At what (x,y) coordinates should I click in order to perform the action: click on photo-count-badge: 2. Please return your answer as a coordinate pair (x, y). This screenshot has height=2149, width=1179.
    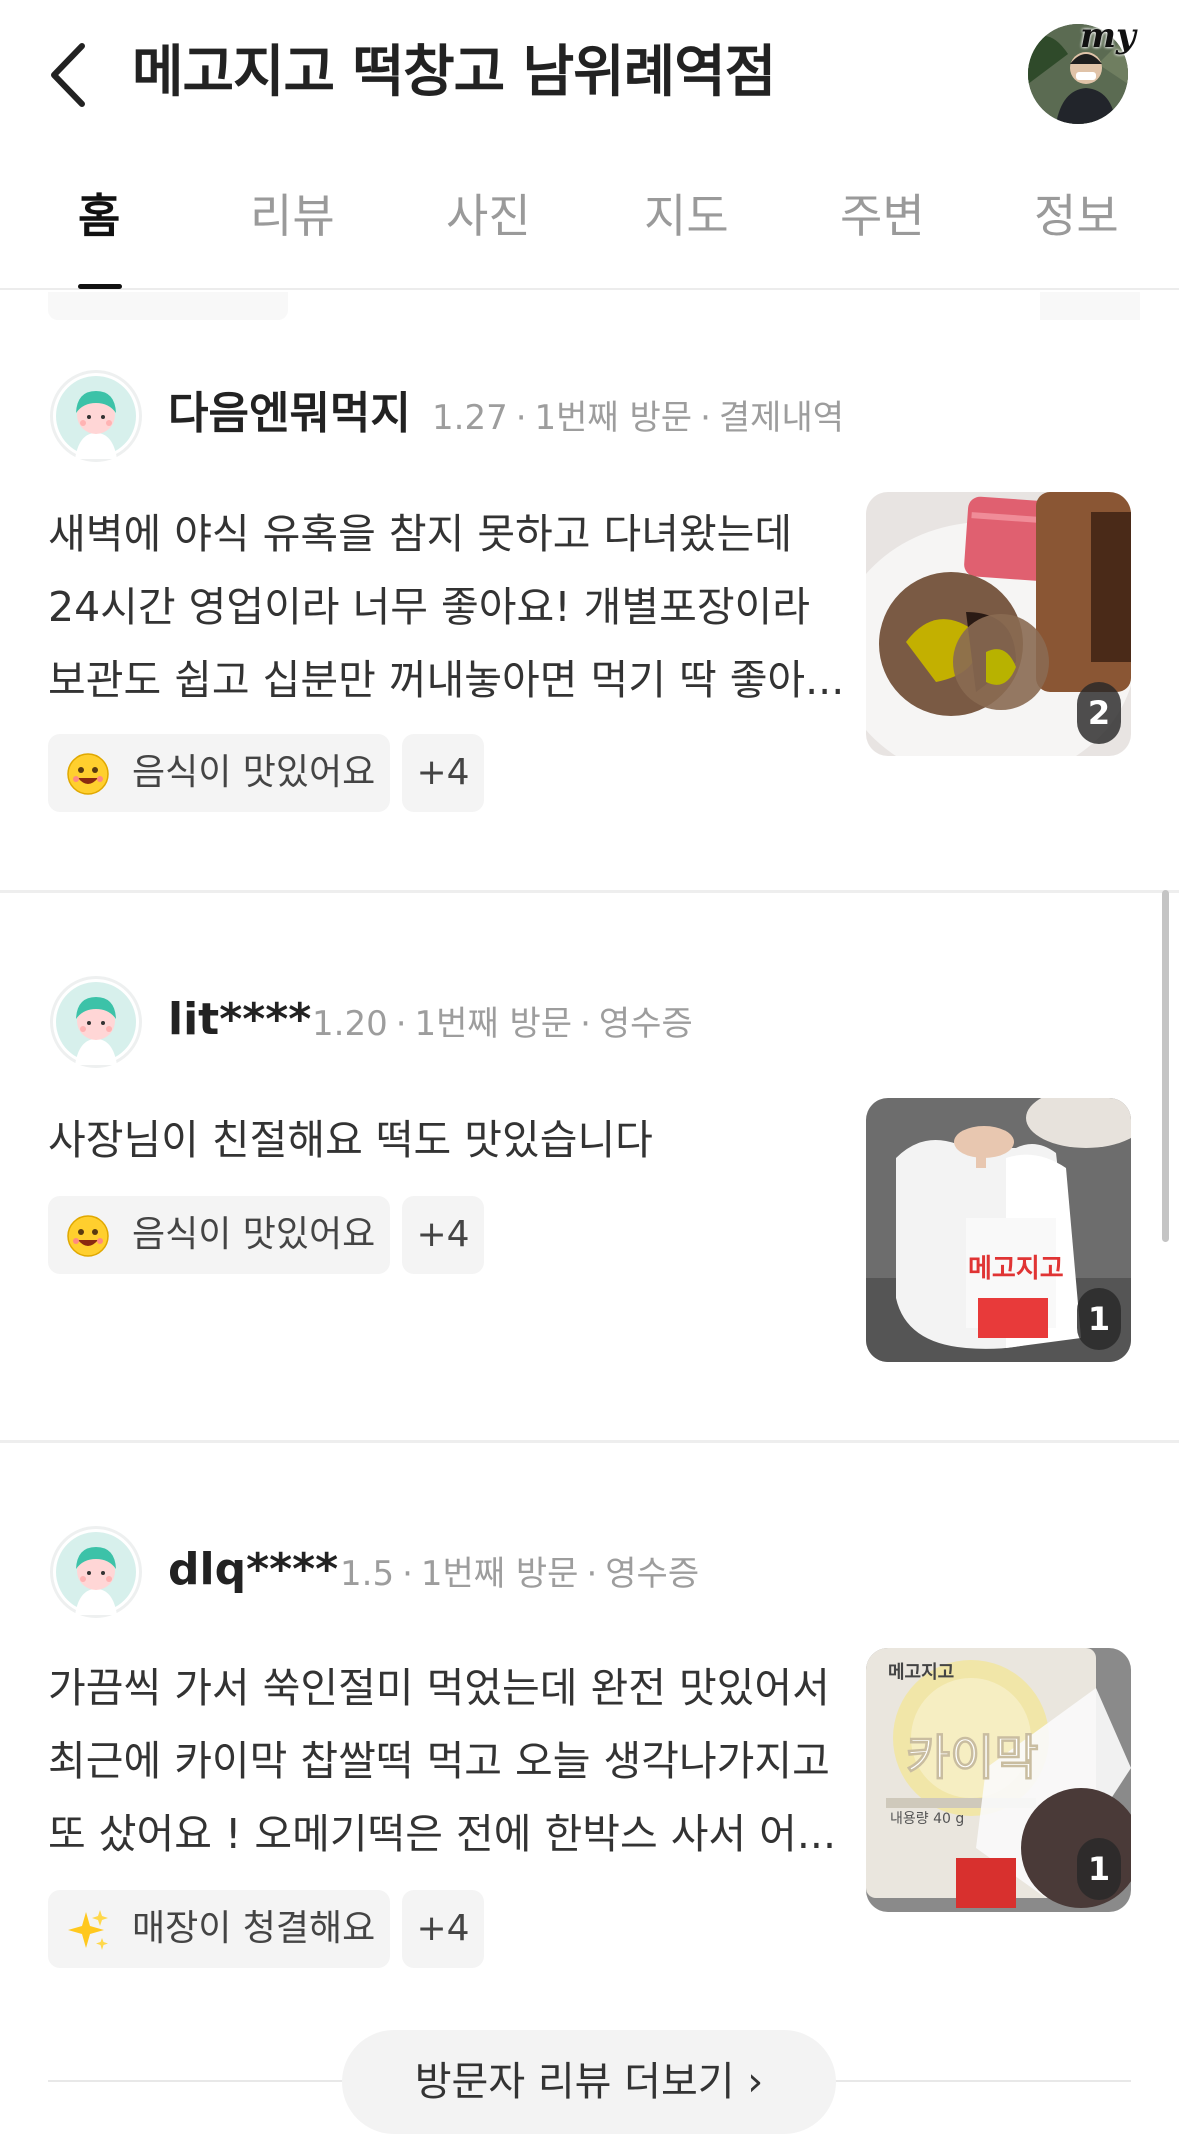
    Looking at the image, I should click on (1099, 713).